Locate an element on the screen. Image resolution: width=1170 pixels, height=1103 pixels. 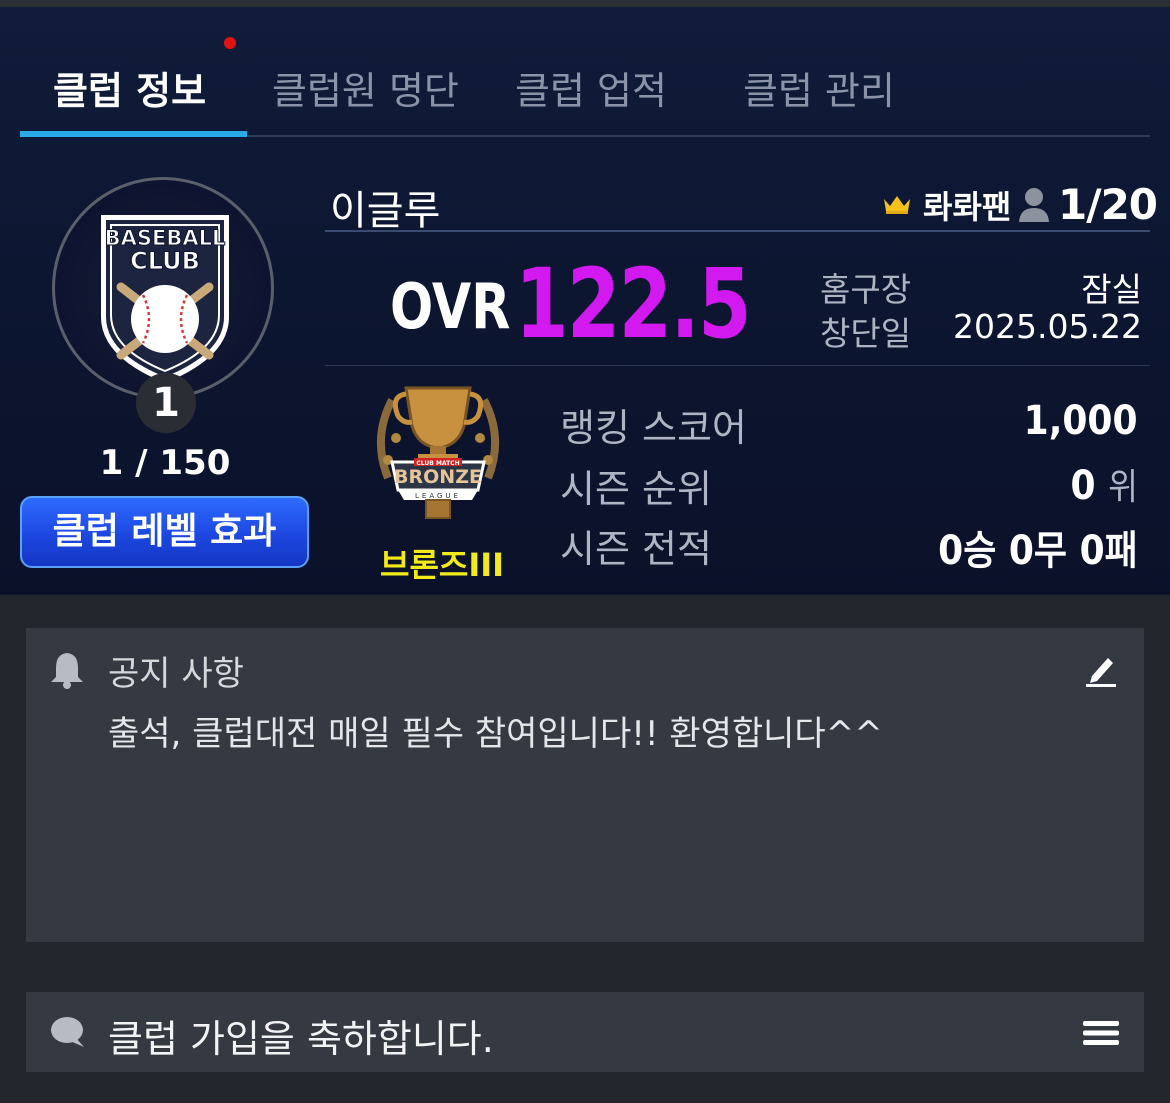
name-divider is located at coordinates (737, 231).